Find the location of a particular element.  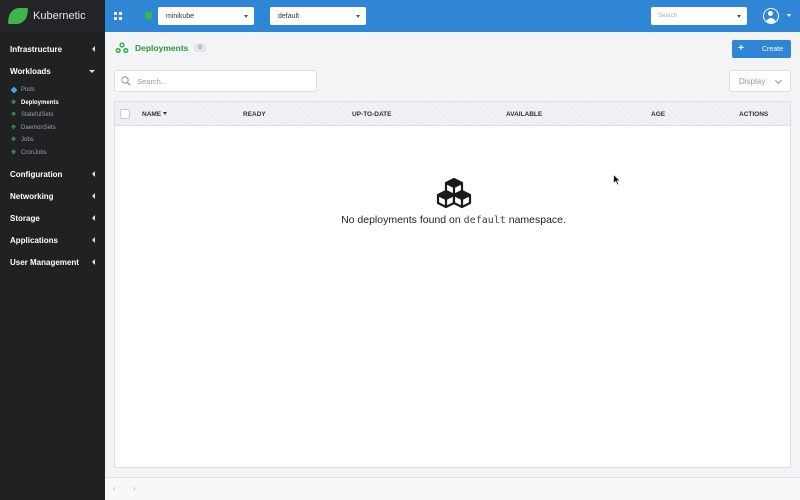

page-title: Deployments is located at coordinates (162, 48).